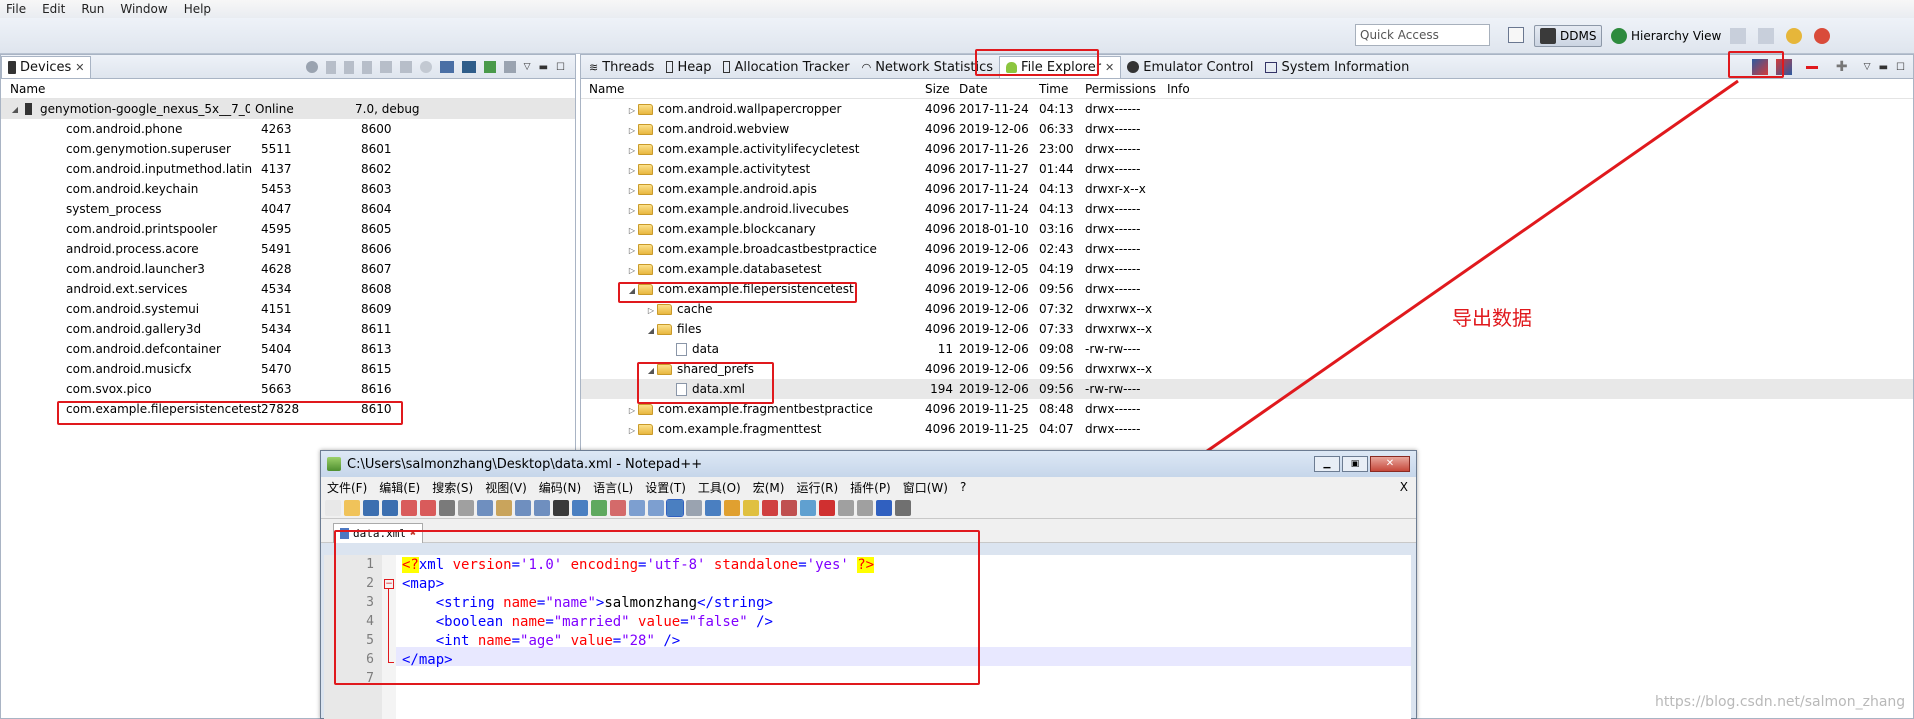  Describe the element at coordinates (1422, 35) in the screenshot. I see `quick-access-input: Quick Access` at that location.